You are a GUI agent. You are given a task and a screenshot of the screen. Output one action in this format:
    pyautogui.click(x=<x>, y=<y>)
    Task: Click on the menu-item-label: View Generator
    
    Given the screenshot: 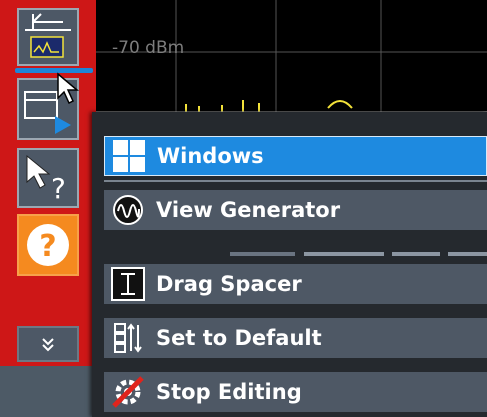 What is the action you would take?
    pyautogui.click(x=248, y=210)
    